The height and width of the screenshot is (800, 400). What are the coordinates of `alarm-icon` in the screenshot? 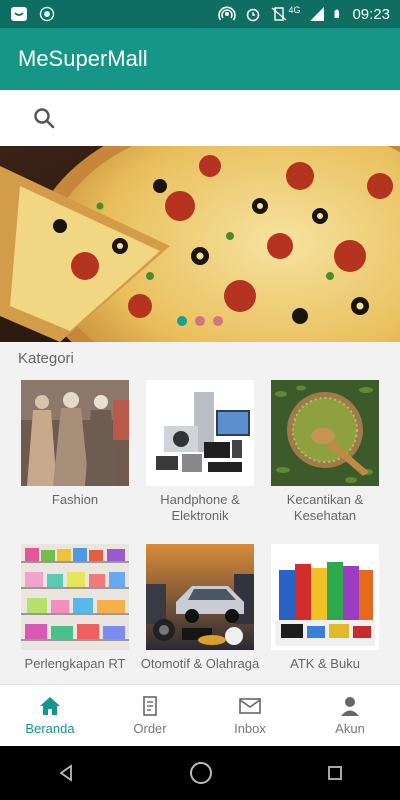 It's located at (253, 15).